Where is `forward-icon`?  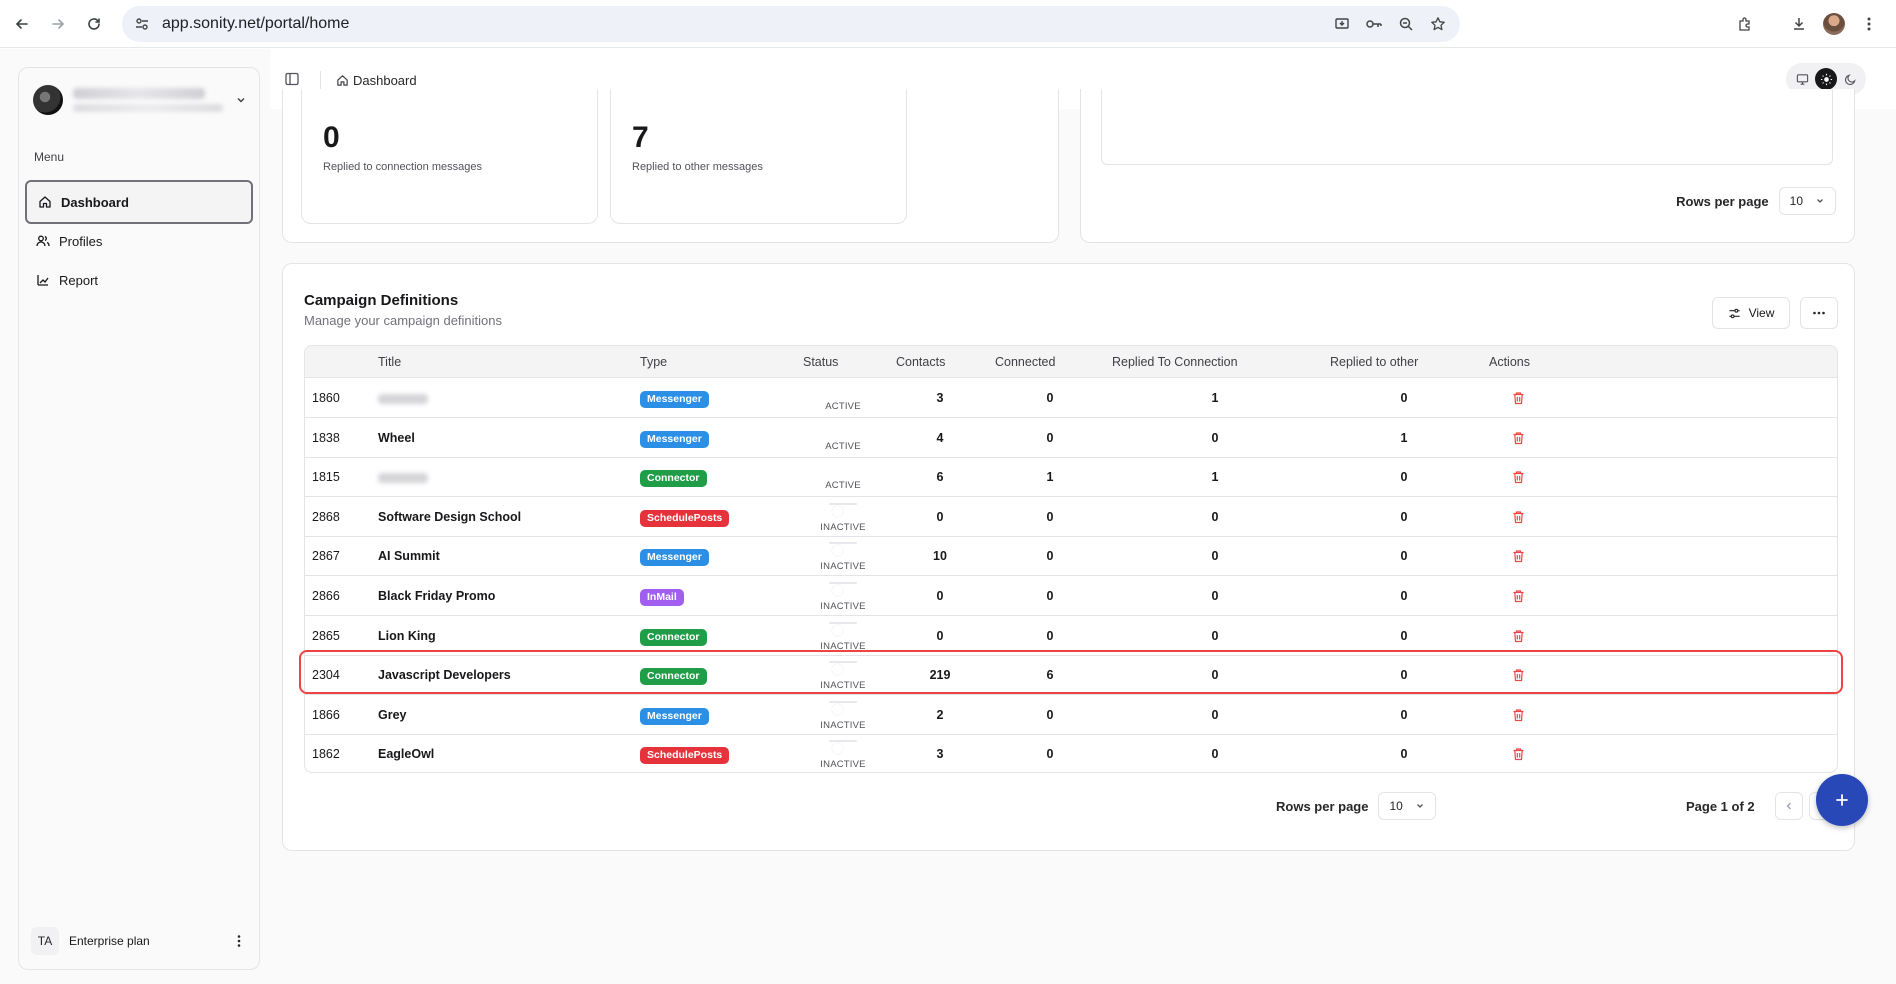
forward-icon is located at coordinates (58, 24).